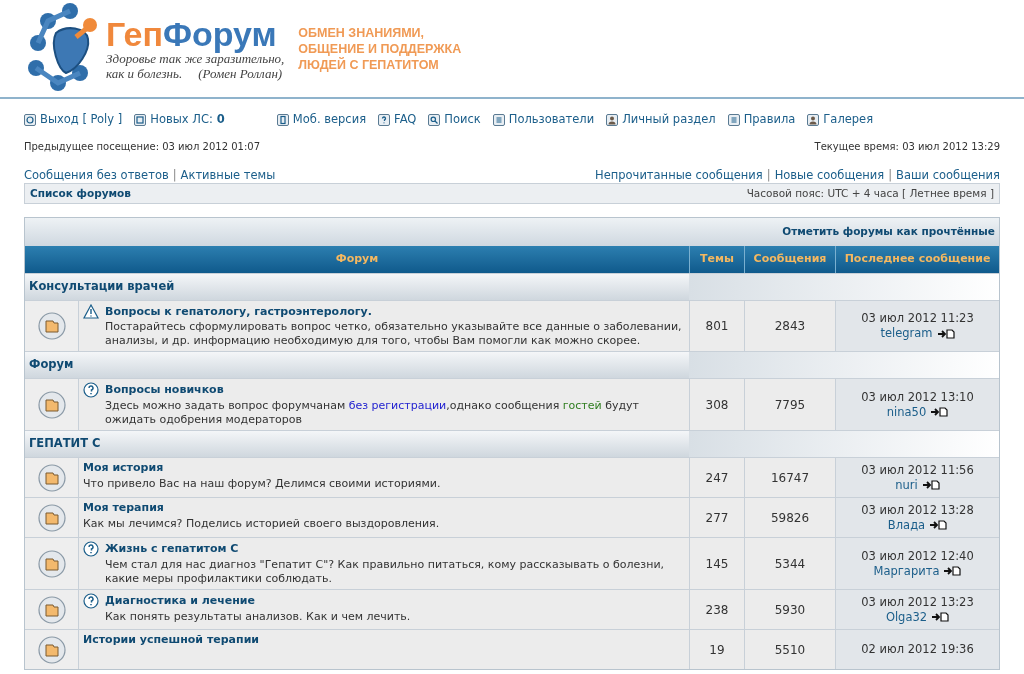  What do you see at coordinates (80, 193) in the screenshot?
I see `breadcrumb-link: Список форумов` at bounding box center [80, 193].